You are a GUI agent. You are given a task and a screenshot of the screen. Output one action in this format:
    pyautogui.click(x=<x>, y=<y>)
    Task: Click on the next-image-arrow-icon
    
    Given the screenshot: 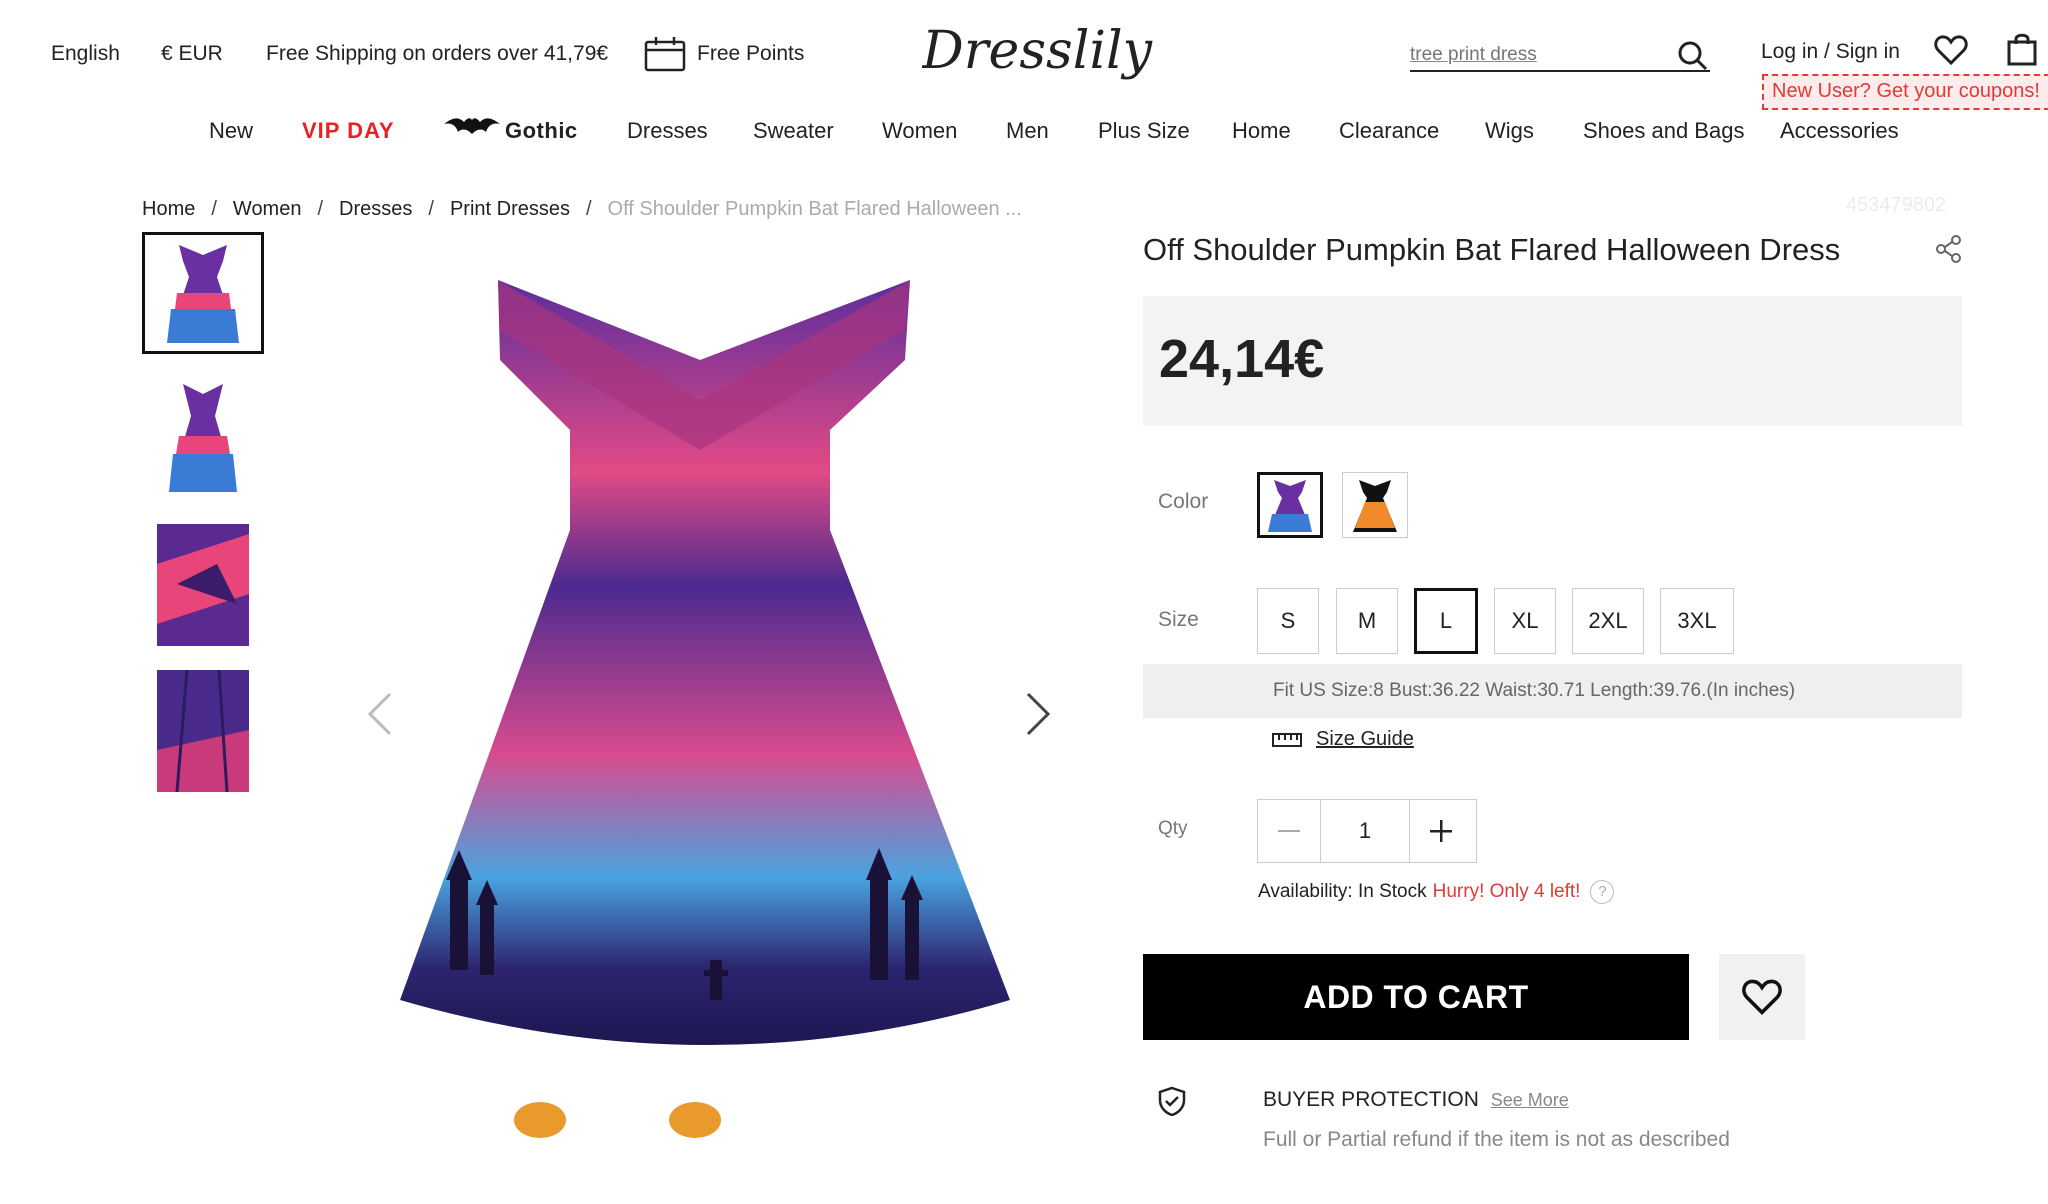 What is the action you would take?
    pyautogui.click(x=1038, y=714)
    